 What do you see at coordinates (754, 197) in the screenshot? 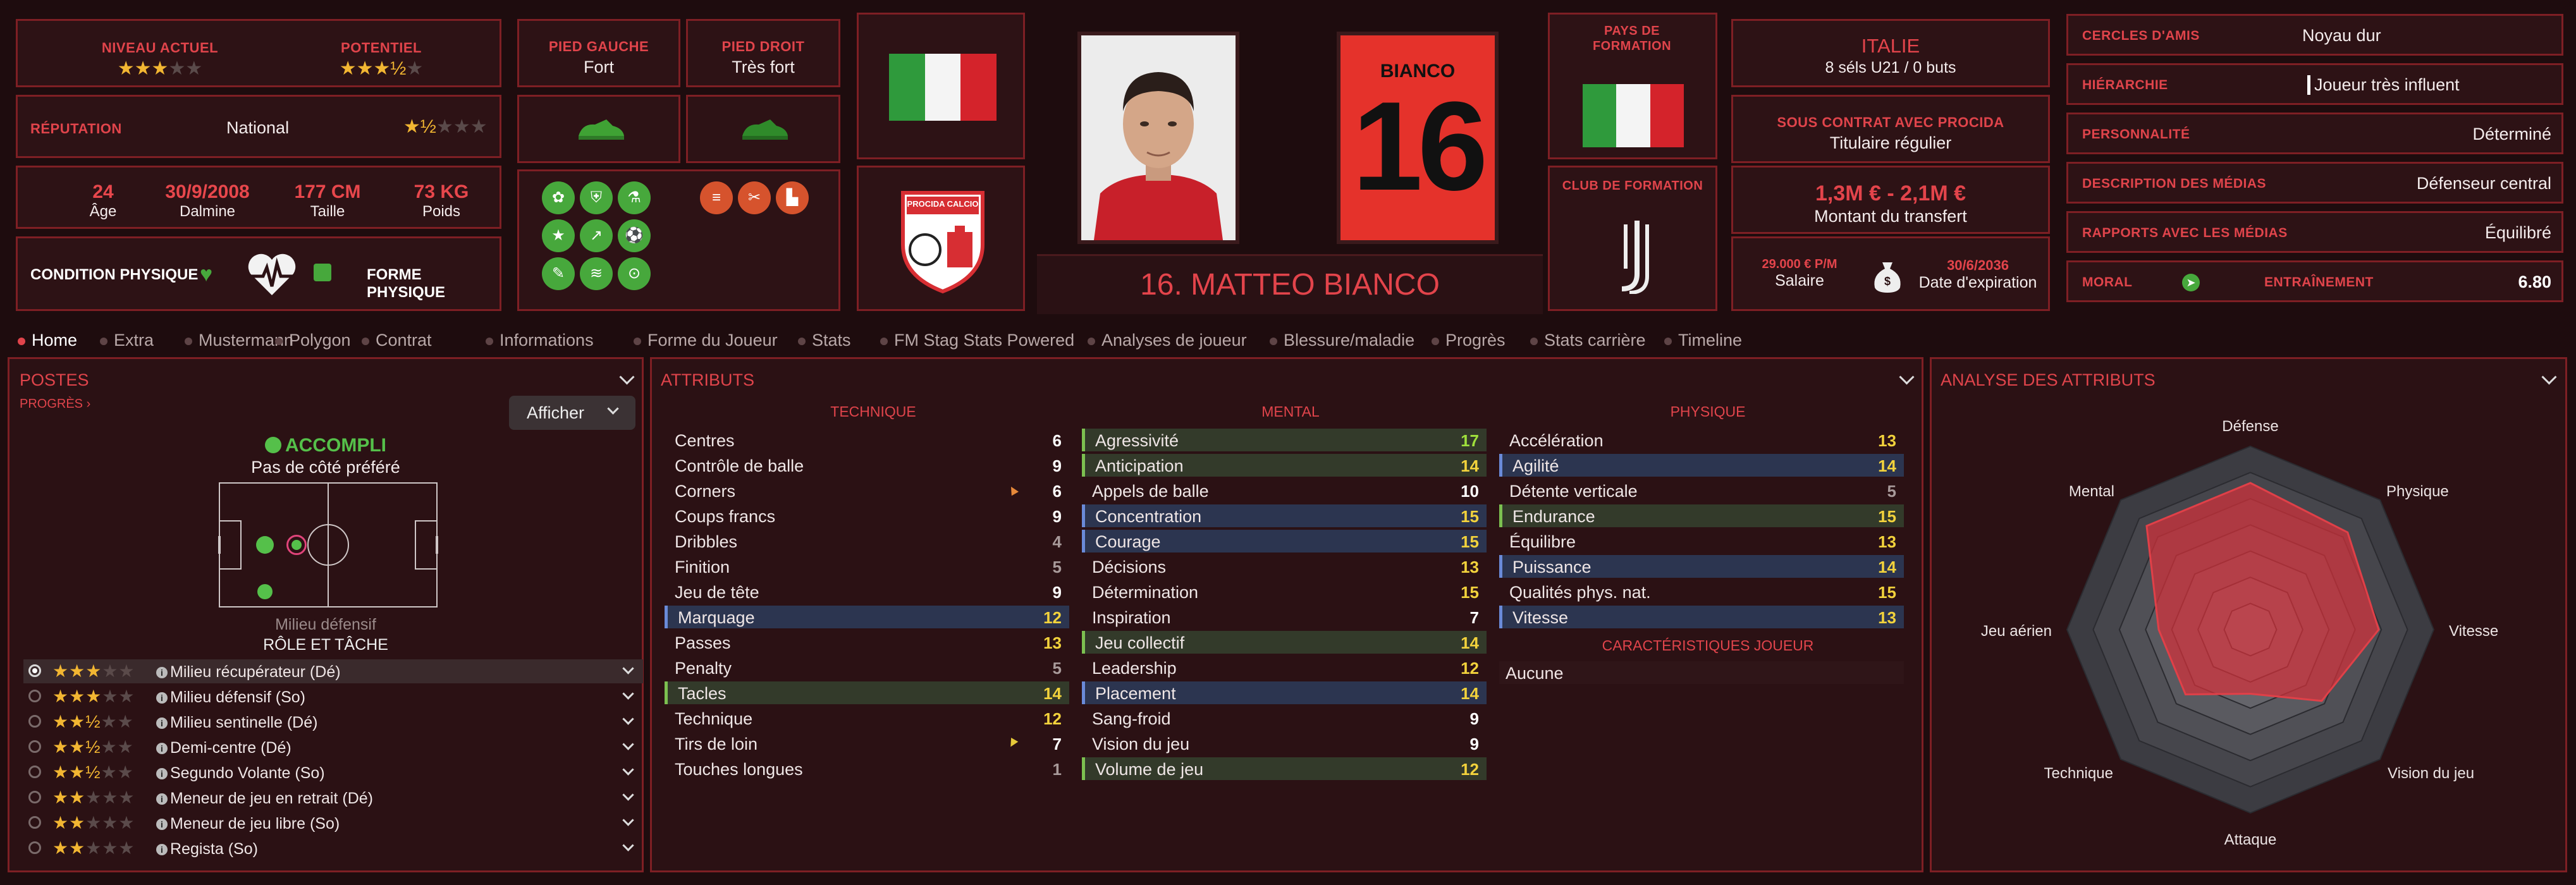
I see `skill-scissors-icon: ✂` at bounding box center [754, 197].